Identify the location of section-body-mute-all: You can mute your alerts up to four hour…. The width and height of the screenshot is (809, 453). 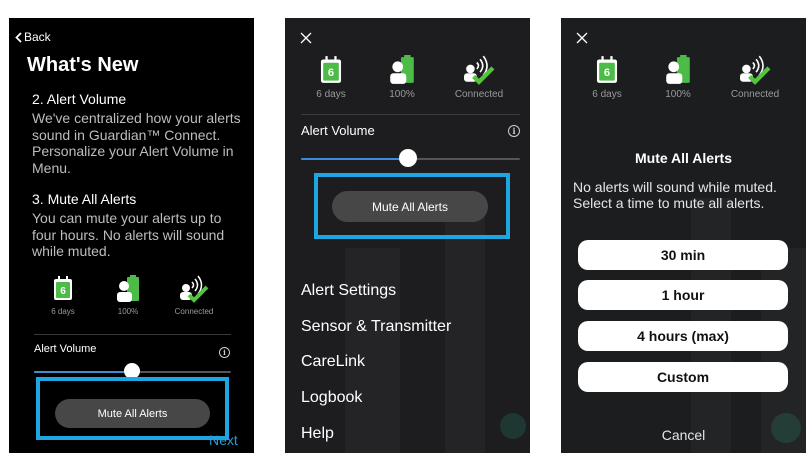
(128, 234).